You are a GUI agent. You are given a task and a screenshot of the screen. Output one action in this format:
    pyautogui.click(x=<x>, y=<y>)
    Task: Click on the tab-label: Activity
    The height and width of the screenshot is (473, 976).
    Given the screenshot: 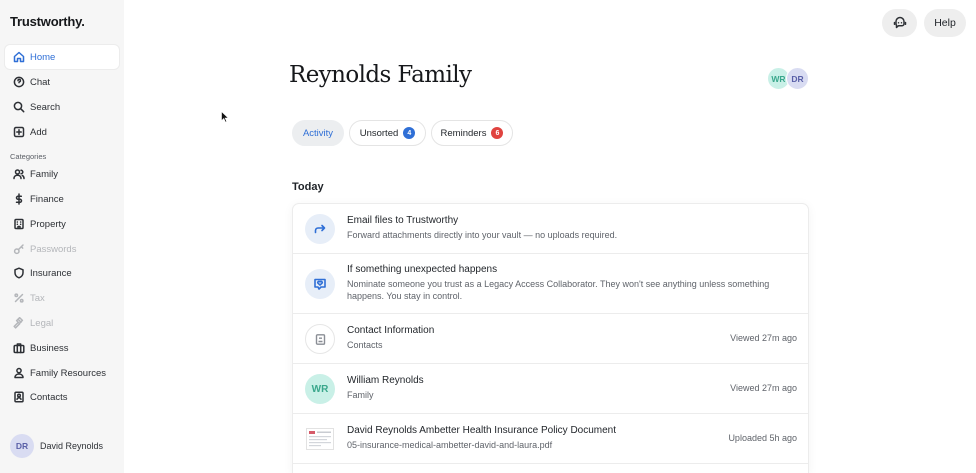 What is the action you would take?
    pyautogui.click(x=318, y=133)
    